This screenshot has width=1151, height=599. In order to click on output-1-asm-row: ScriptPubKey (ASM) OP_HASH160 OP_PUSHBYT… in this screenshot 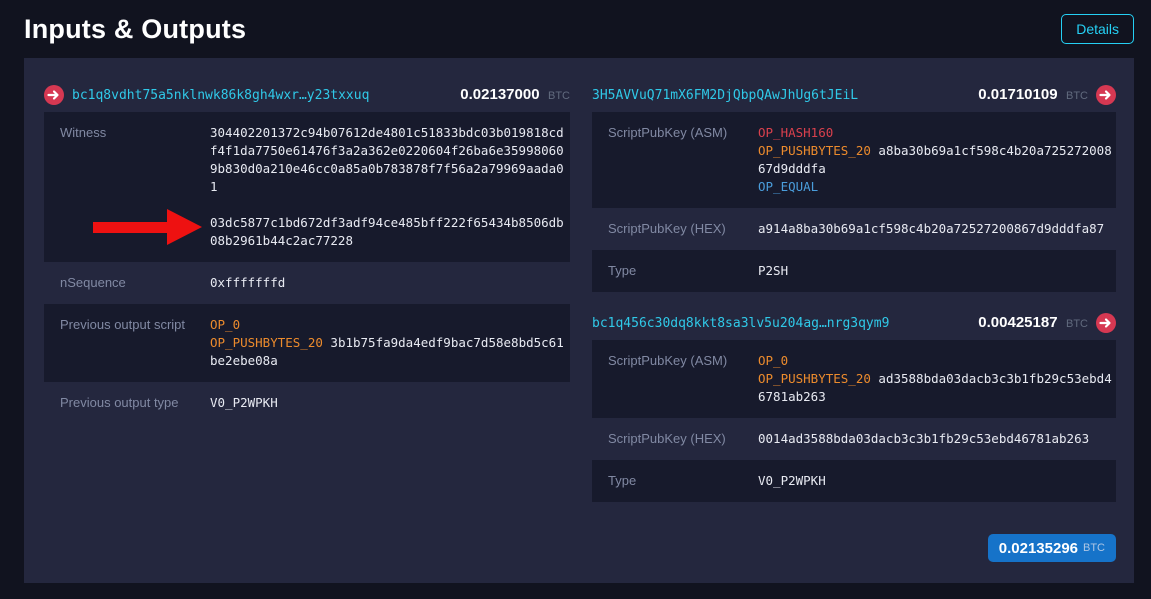, I will do `click(854, 160)`.